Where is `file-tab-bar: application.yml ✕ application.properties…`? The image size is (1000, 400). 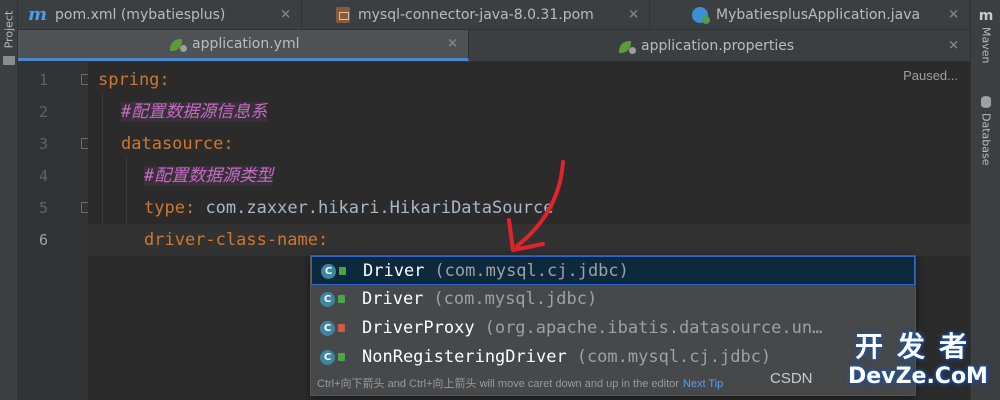
file-tab-bar: application.yml ✕ application.properties… is located at coordinates (494, 46).